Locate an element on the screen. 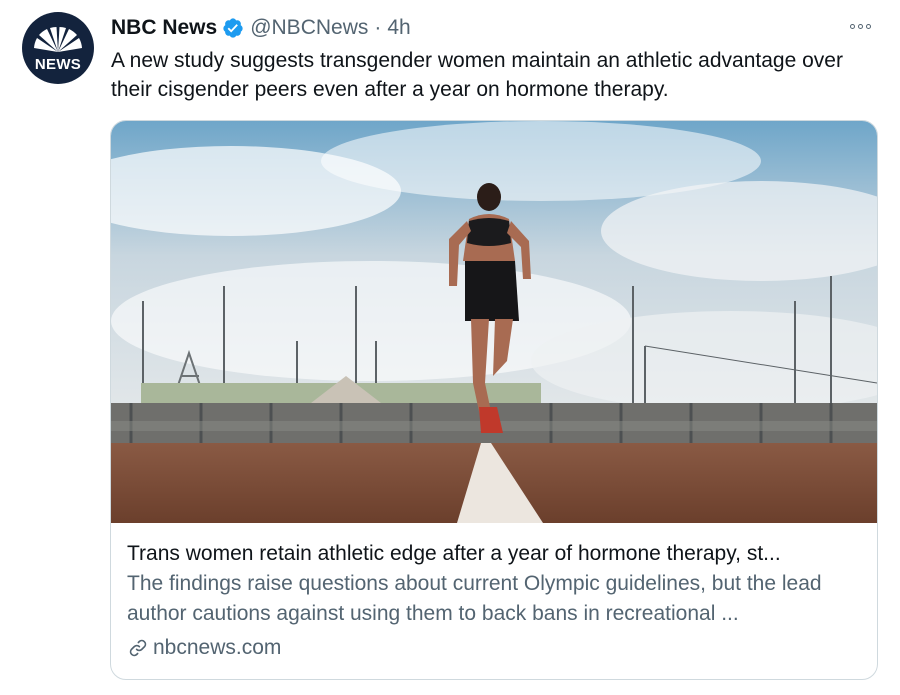 The width and height of the screenshot is (900, 695). card-domain-text: nbcnews.com is located at coordinates (217, 647).